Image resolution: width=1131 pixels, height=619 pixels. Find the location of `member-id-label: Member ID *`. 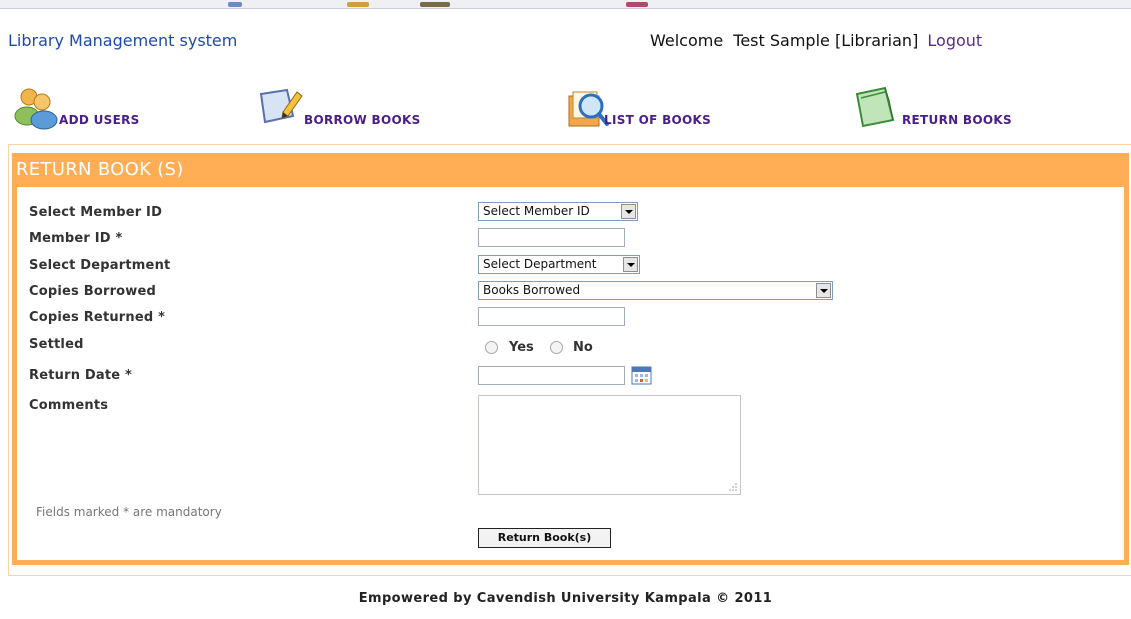

member-id-label: Member ID * is located at coordinates (76, 238).